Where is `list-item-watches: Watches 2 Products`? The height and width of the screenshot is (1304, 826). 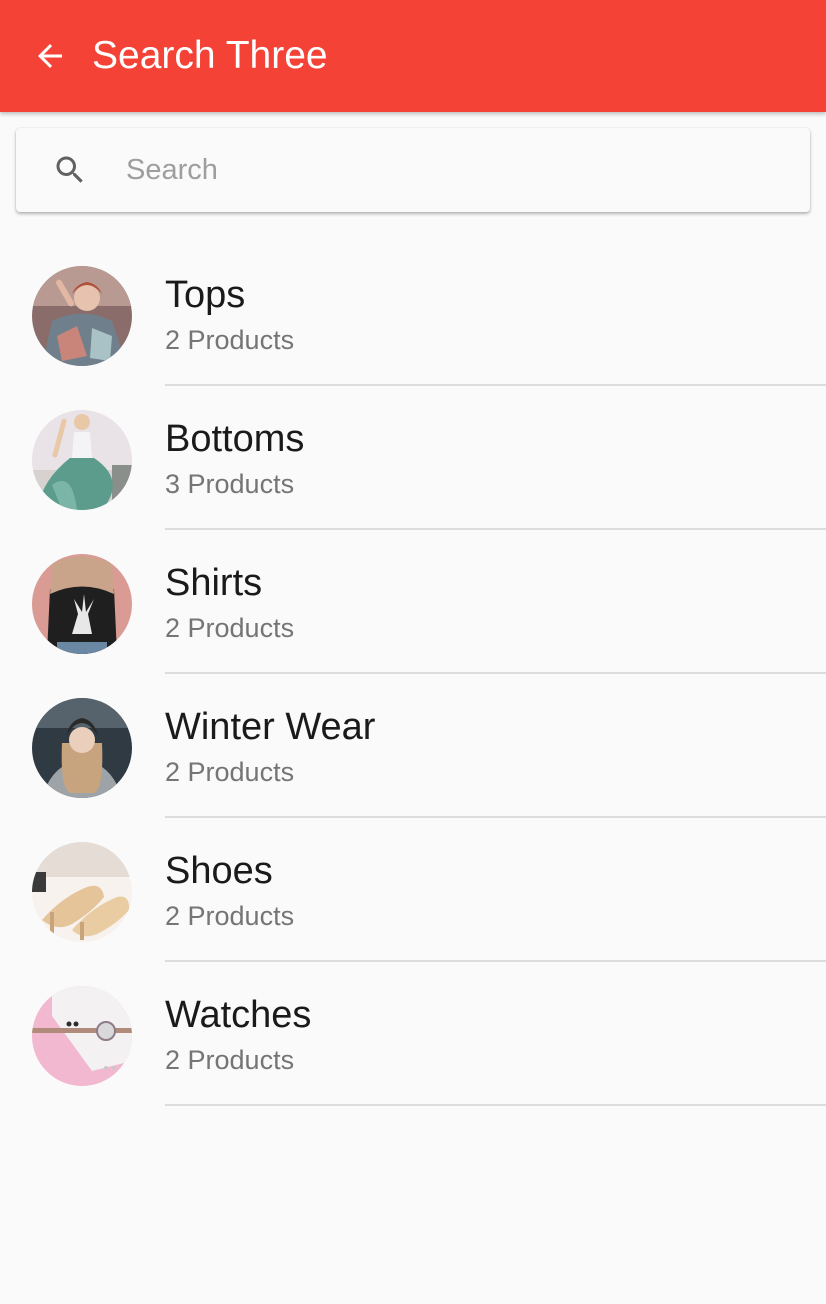 list-item-watches: Watches 2 Products is located at coordinates (413, 1034).